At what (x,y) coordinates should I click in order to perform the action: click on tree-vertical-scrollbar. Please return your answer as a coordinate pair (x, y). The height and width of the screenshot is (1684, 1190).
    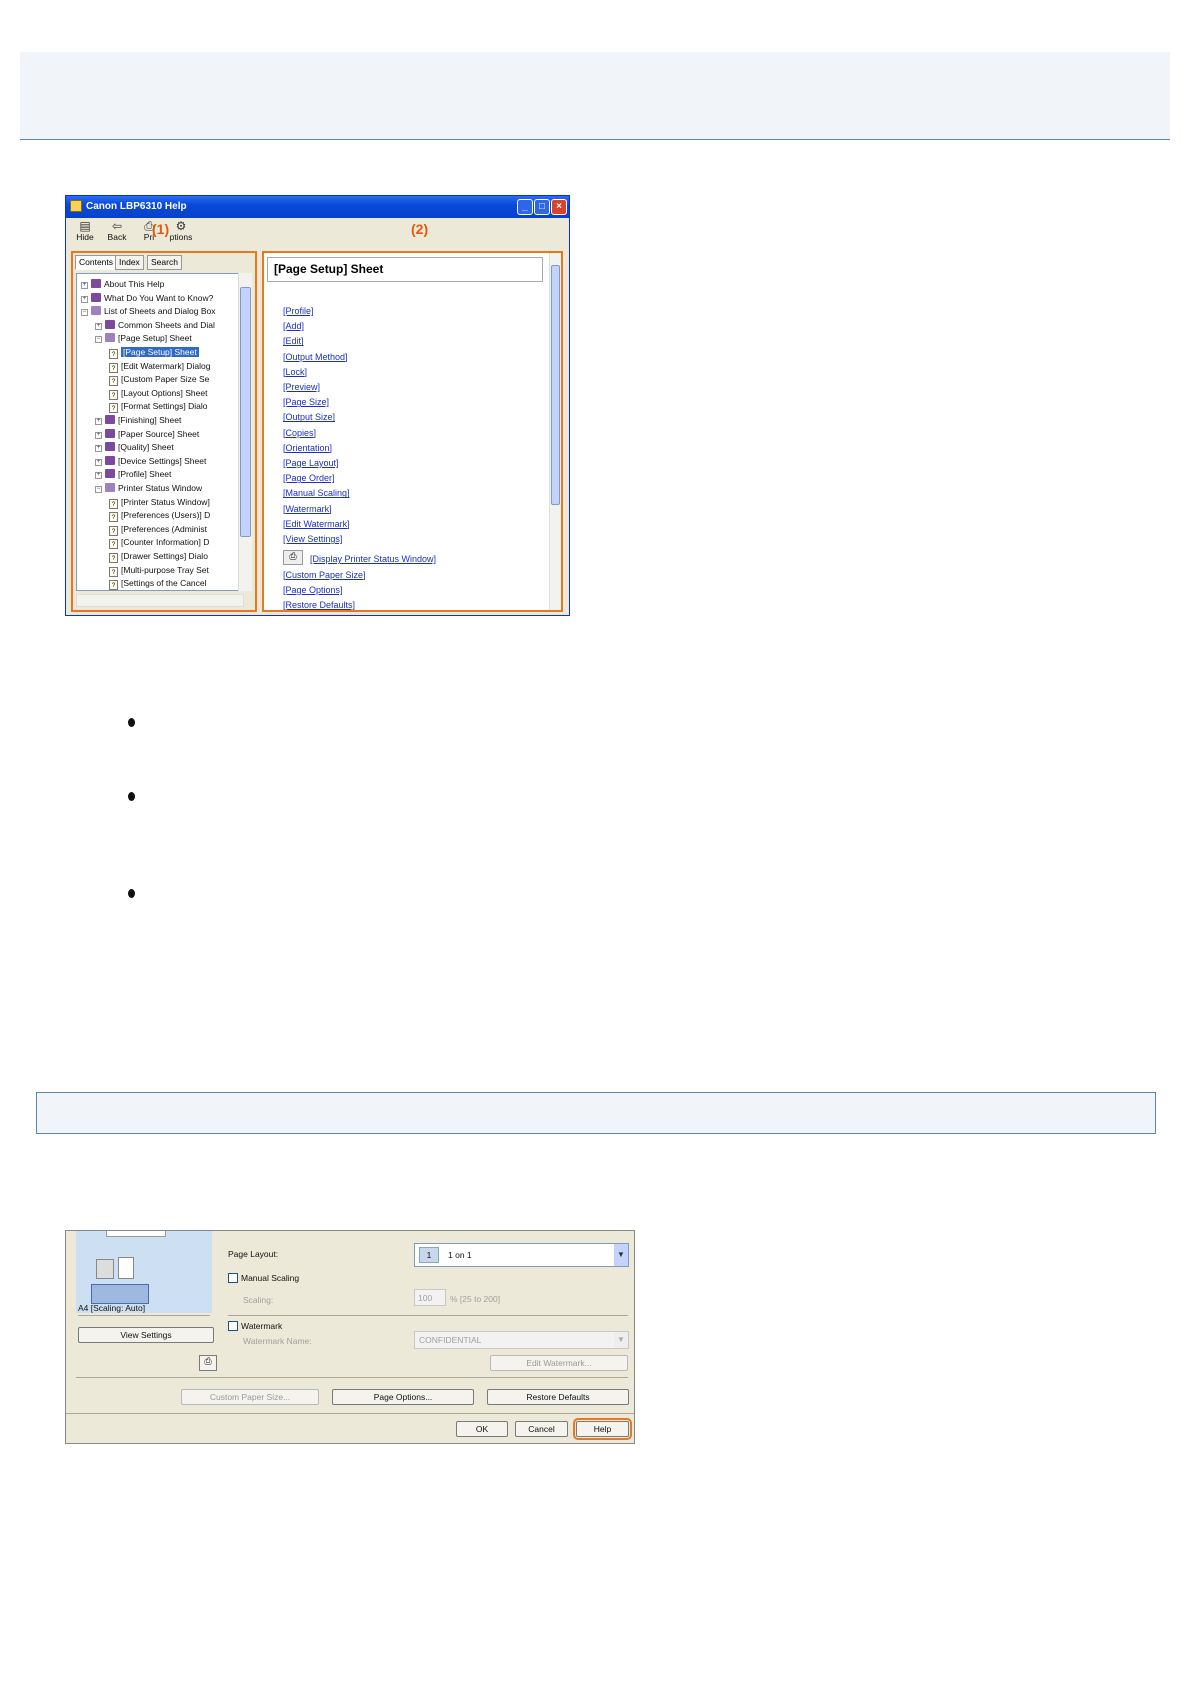
    Looking at the image, I should click on (245, 432).